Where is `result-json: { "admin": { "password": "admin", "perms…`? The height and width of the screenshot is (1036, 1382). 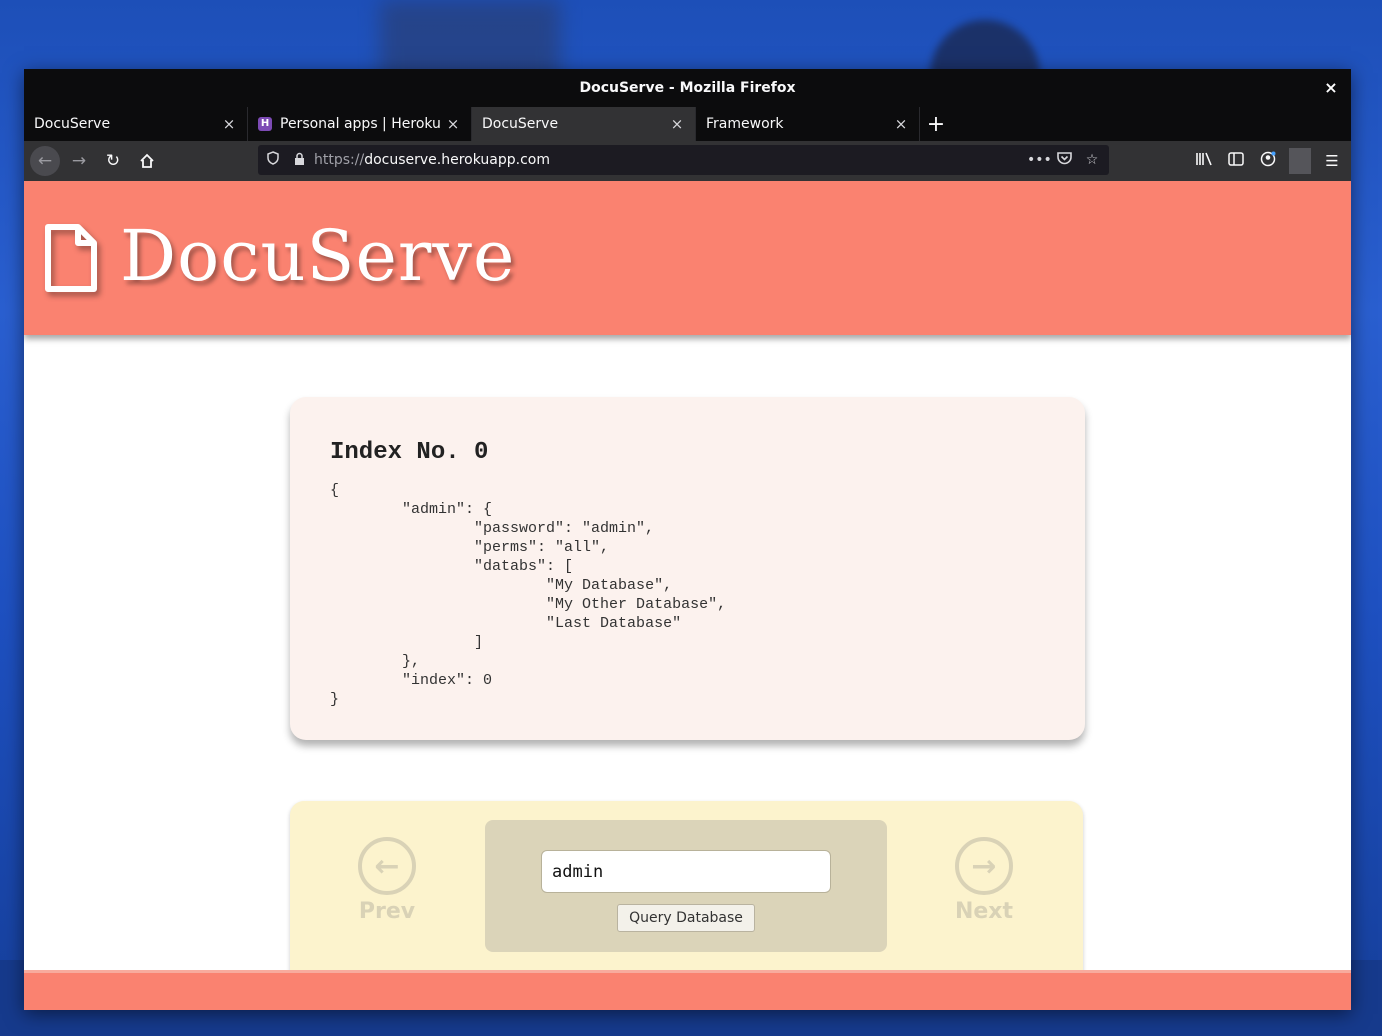 result-json: { "admin": { "password": "admin", "perms… is located at coordinates (528, 595).